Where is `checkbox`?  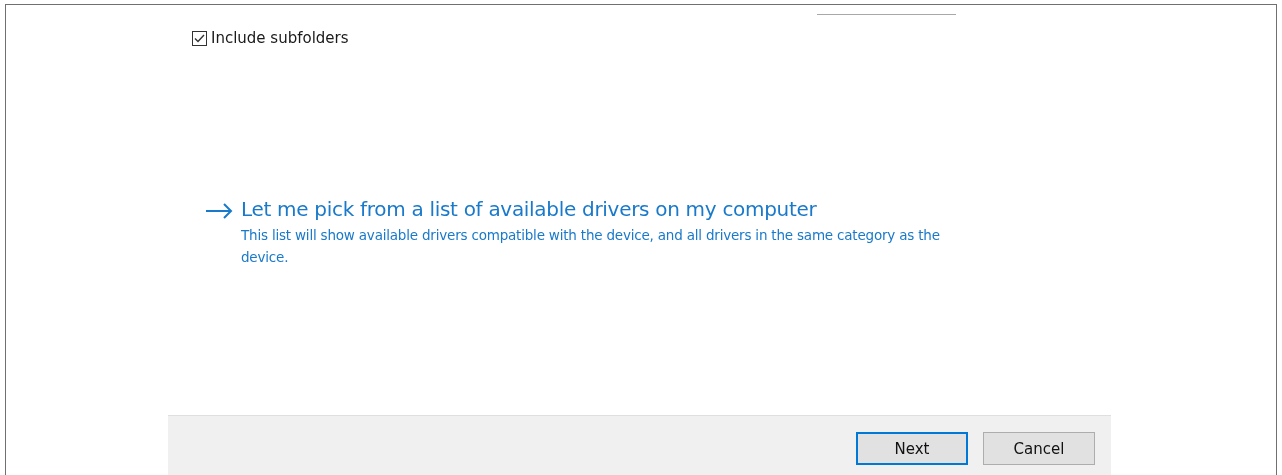
checkbox is located at coordinates (199, 38).